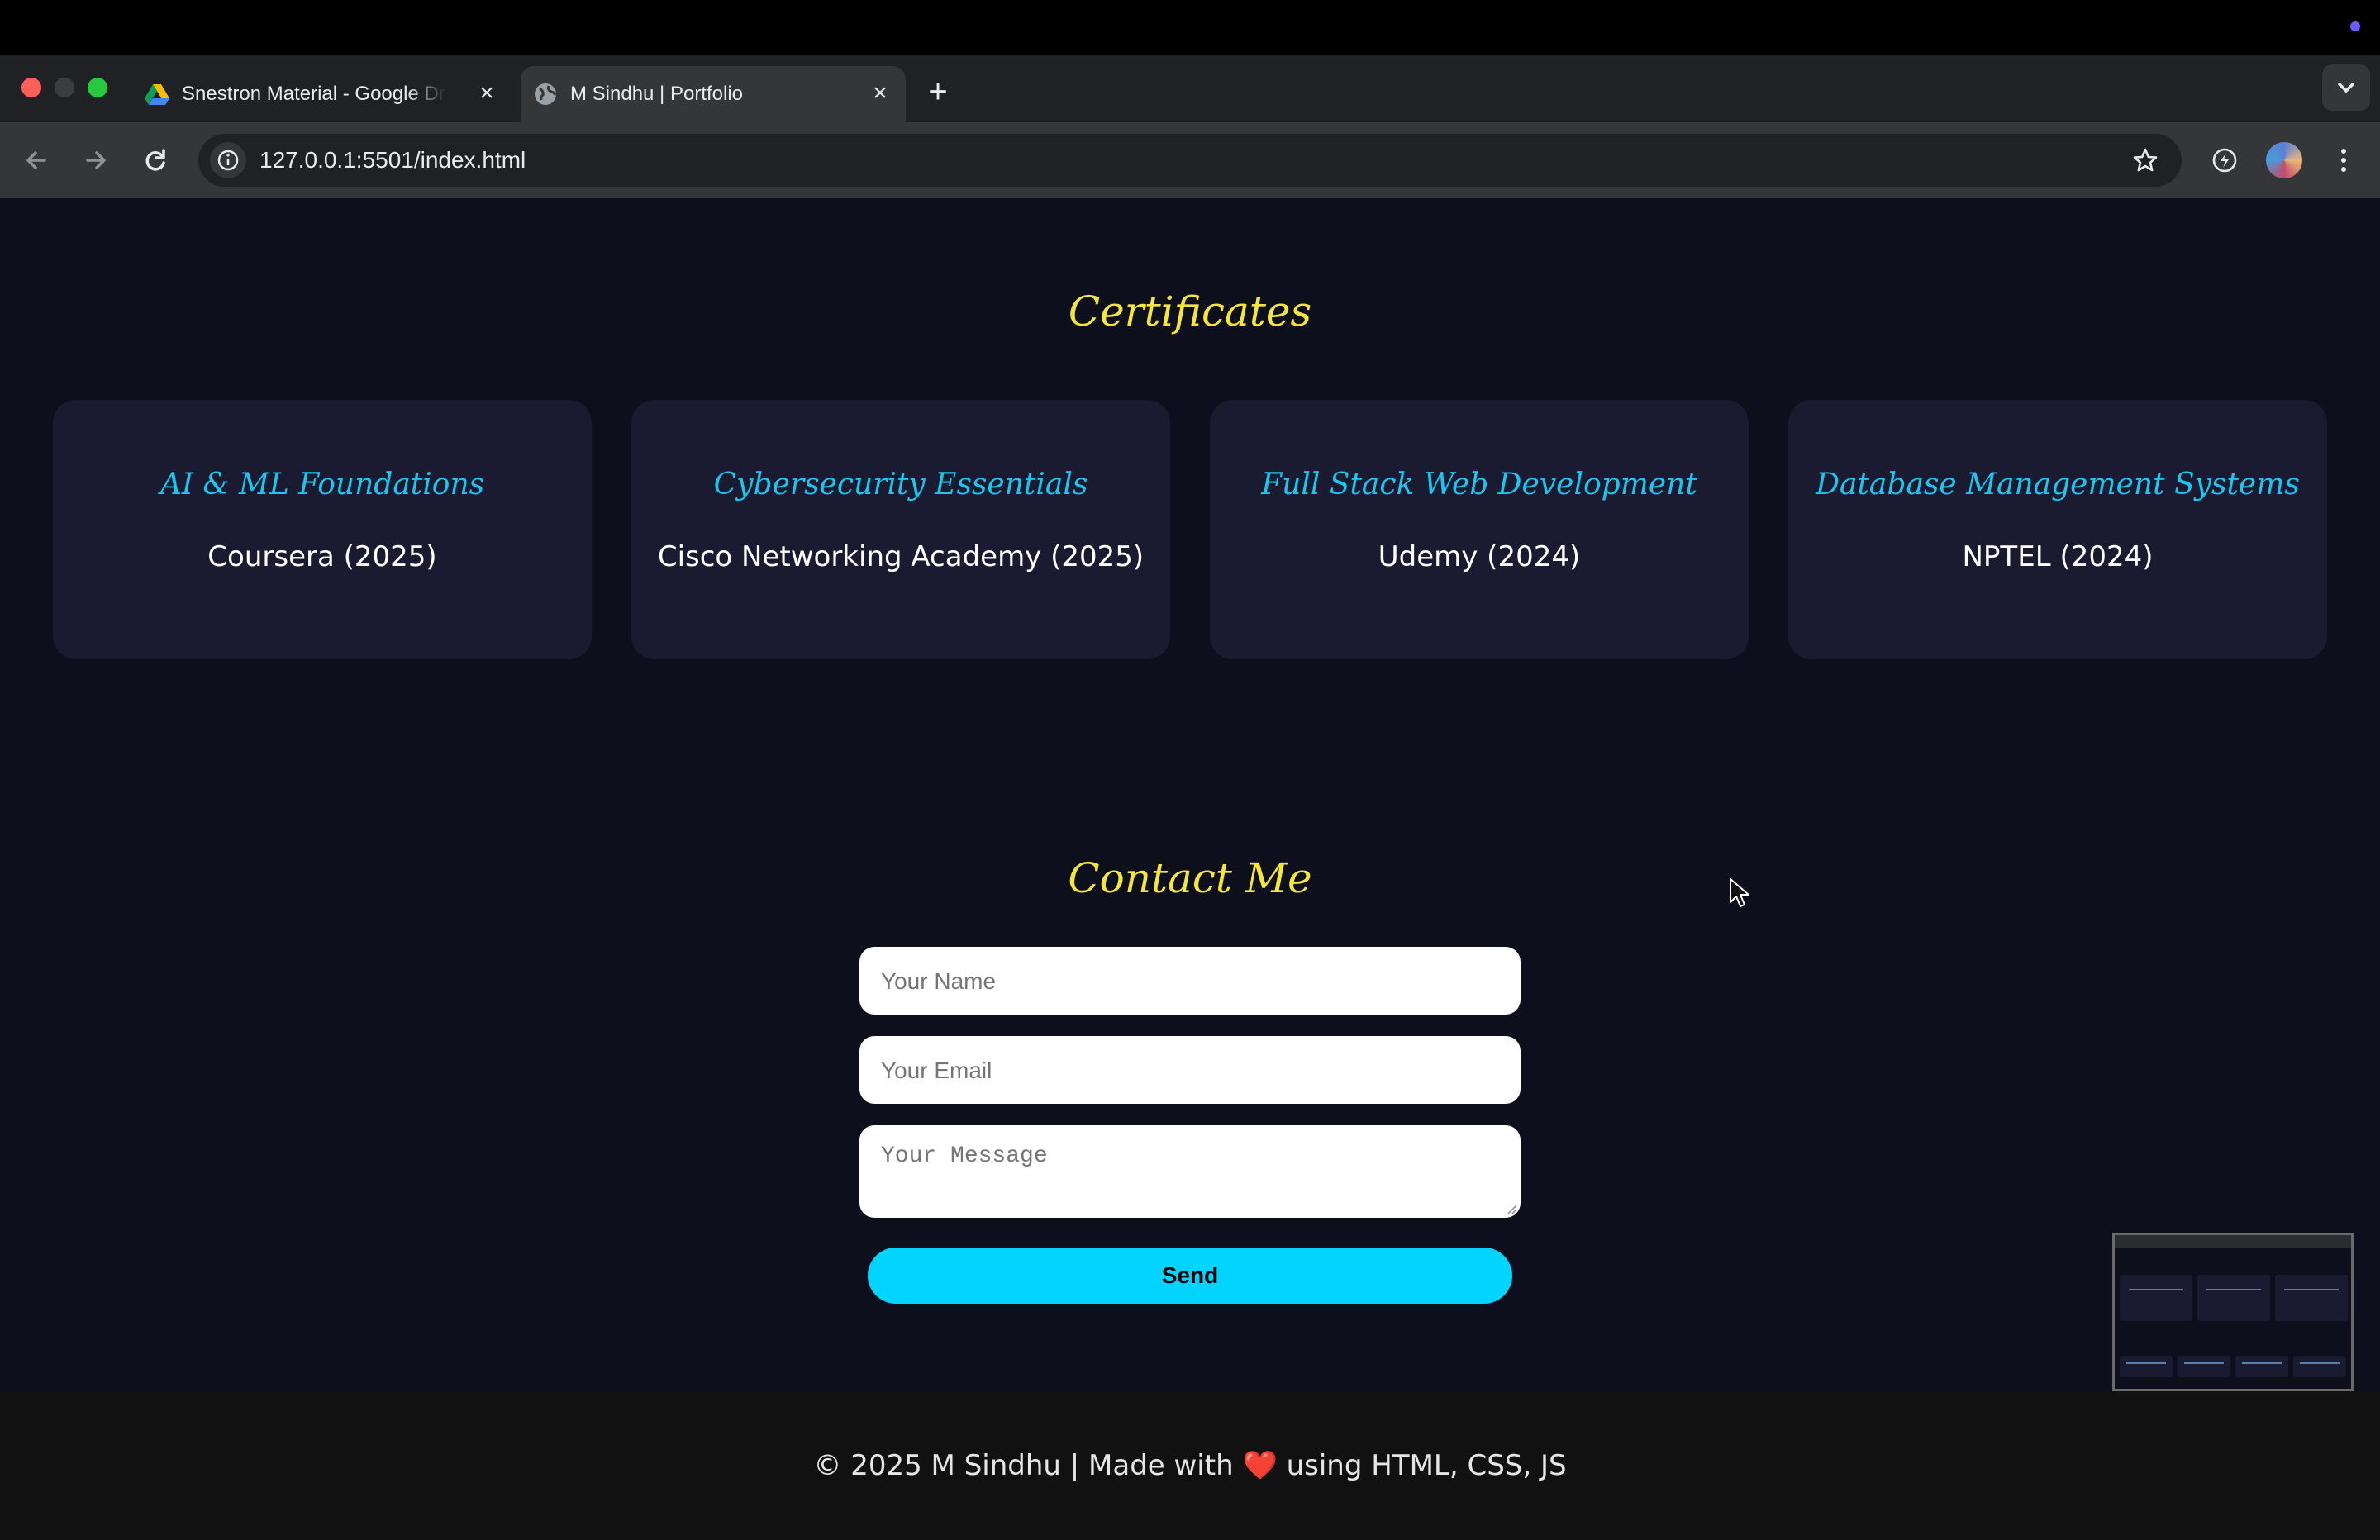 The width and height of the screenshot is (2380, 1540). Describe the element at coordinates (1190, 311) in the screenshot. I see `certificates-heading: Certificates` at that location.